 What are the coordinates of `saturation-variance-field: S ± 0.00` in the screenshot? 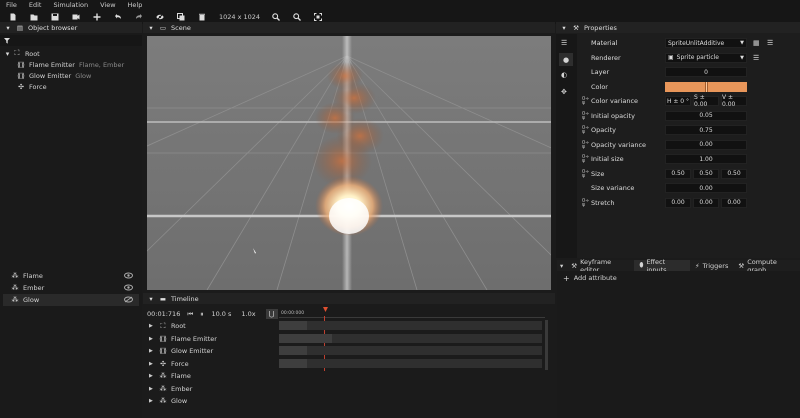 It's located at (706, 101).